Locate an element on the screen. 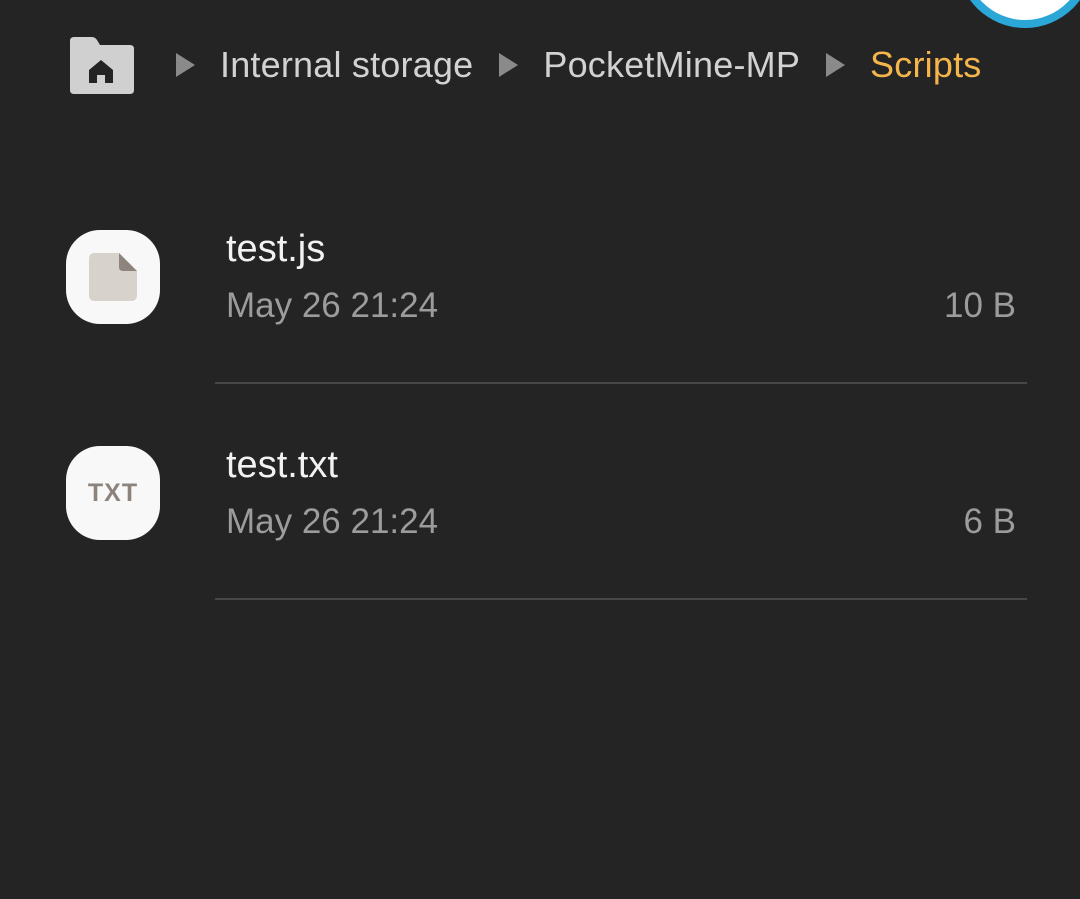 This screenshot has height=899, width=1080. document-file-icon is located at coordinates (113, 277).